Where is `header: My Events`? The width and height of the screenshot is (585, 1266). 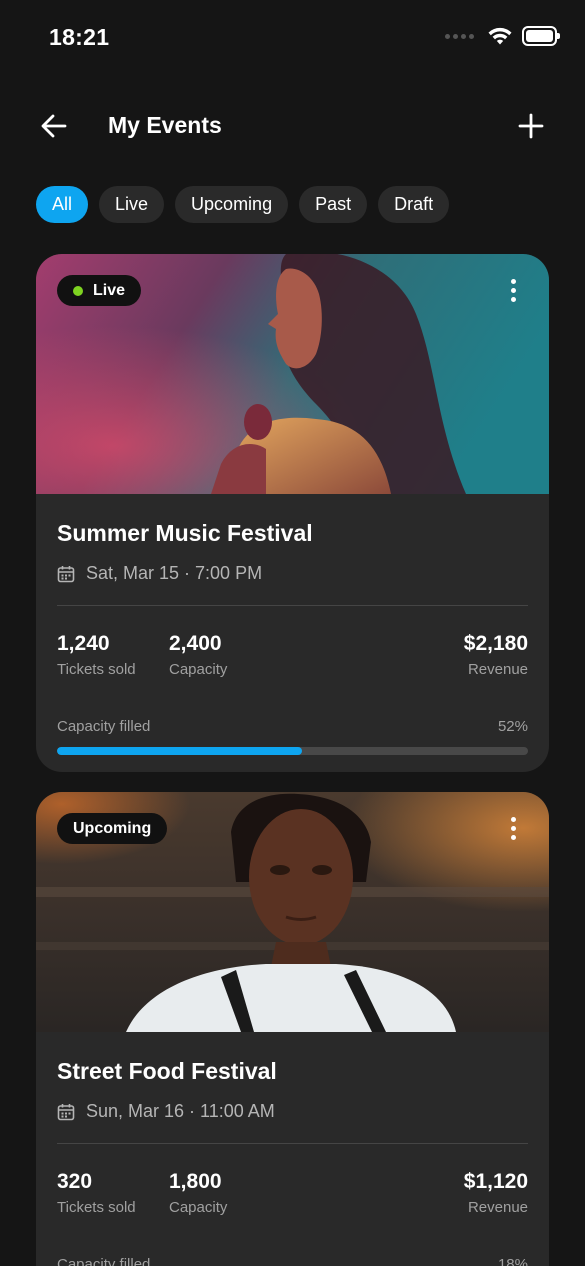
header: My Events is located at coordinates (292, 125).